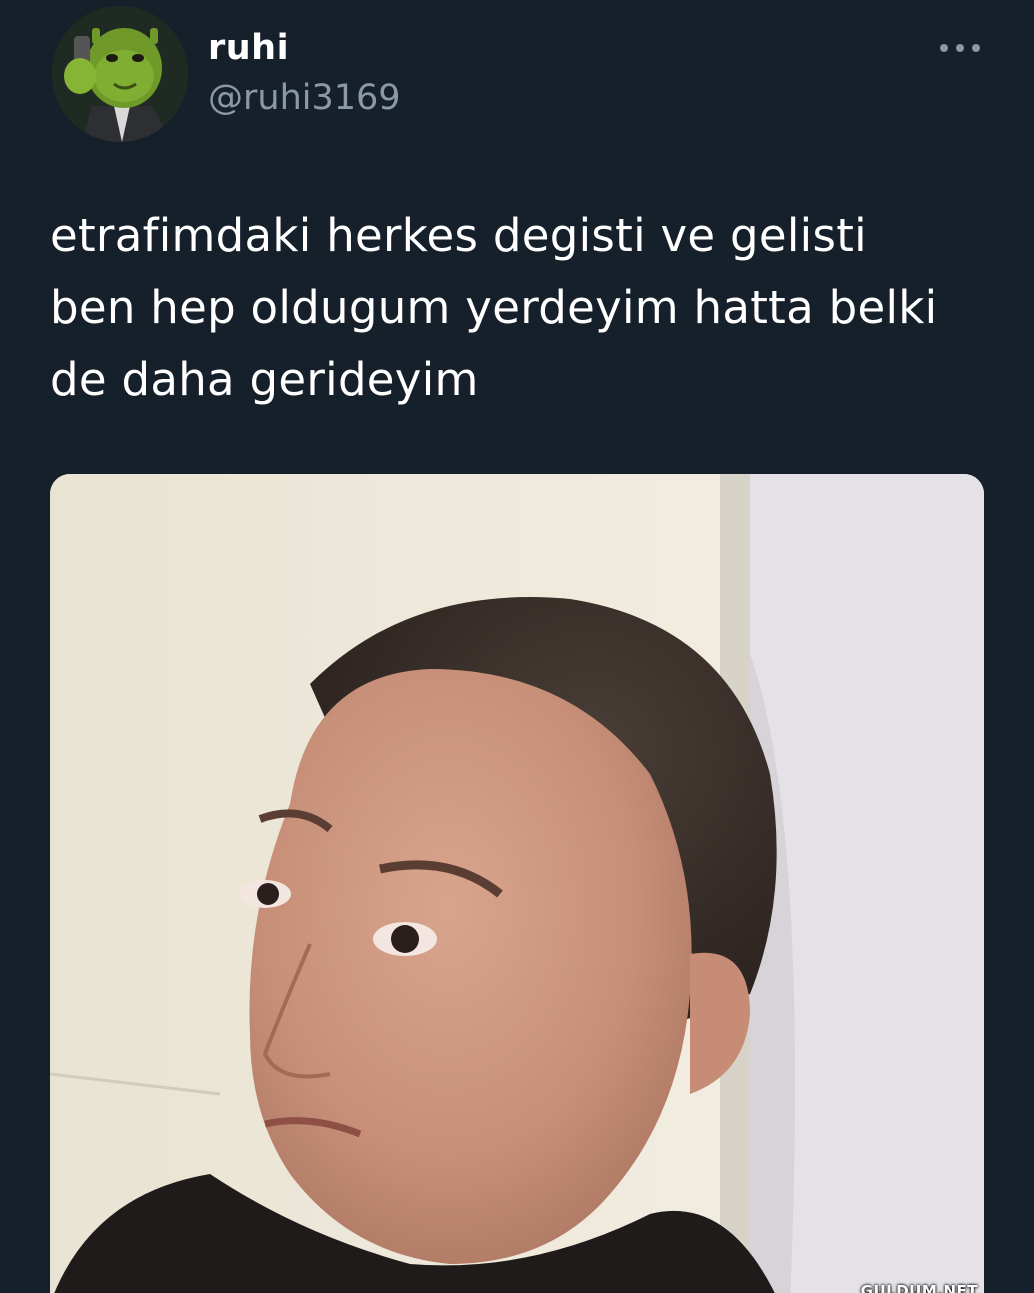  I want to click on more-options-icon, so click(960, 48).